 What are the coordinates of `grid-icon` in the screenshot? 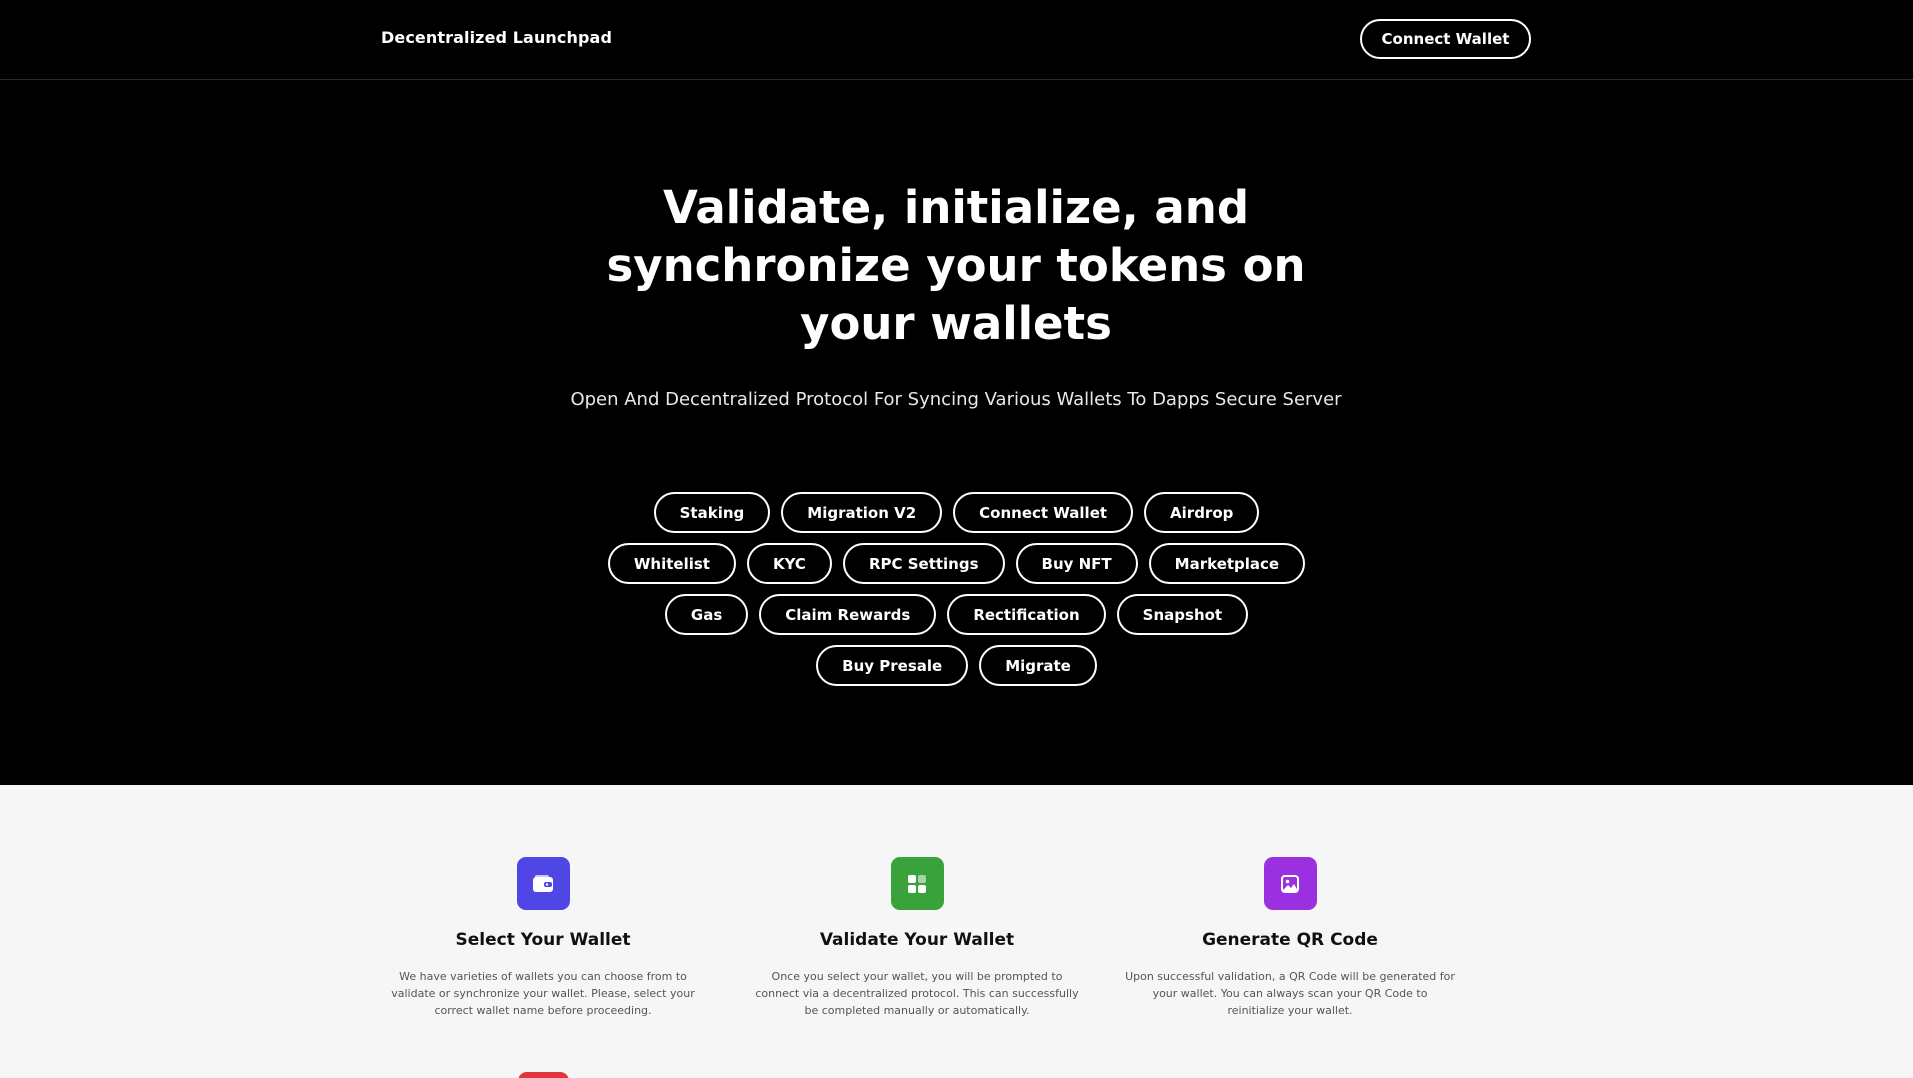 It's located at (917, 883).